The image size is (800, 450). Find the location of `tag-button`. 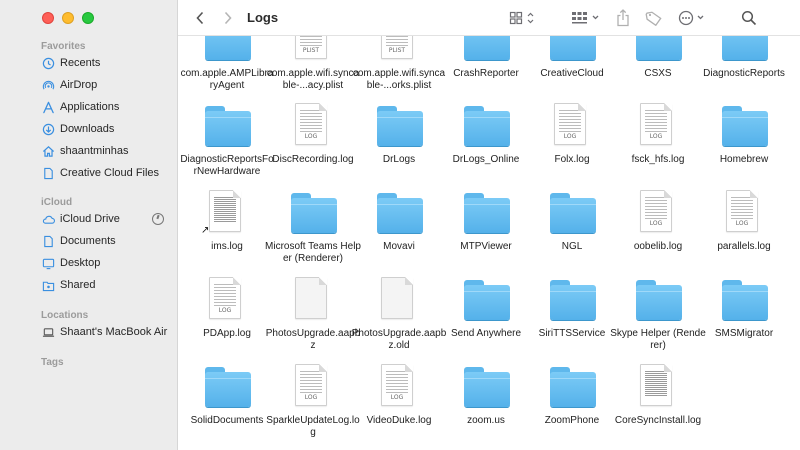

tag-button is located at coordinates (654, 18).